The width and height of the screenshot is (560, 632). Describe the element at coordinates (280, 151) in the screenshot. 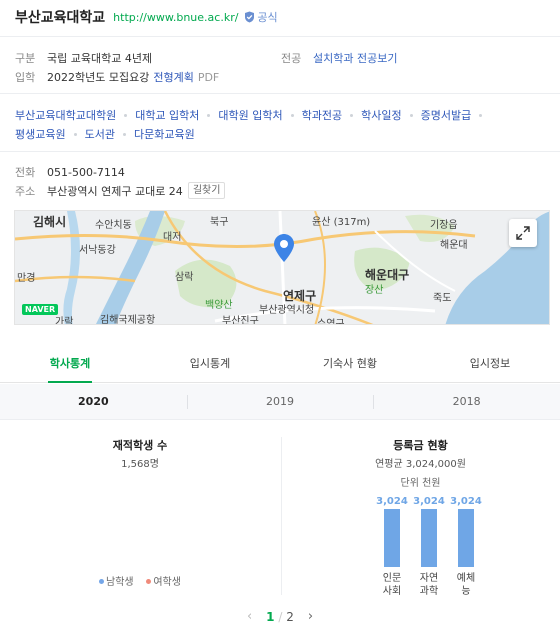

I see `links-divider` at that location.